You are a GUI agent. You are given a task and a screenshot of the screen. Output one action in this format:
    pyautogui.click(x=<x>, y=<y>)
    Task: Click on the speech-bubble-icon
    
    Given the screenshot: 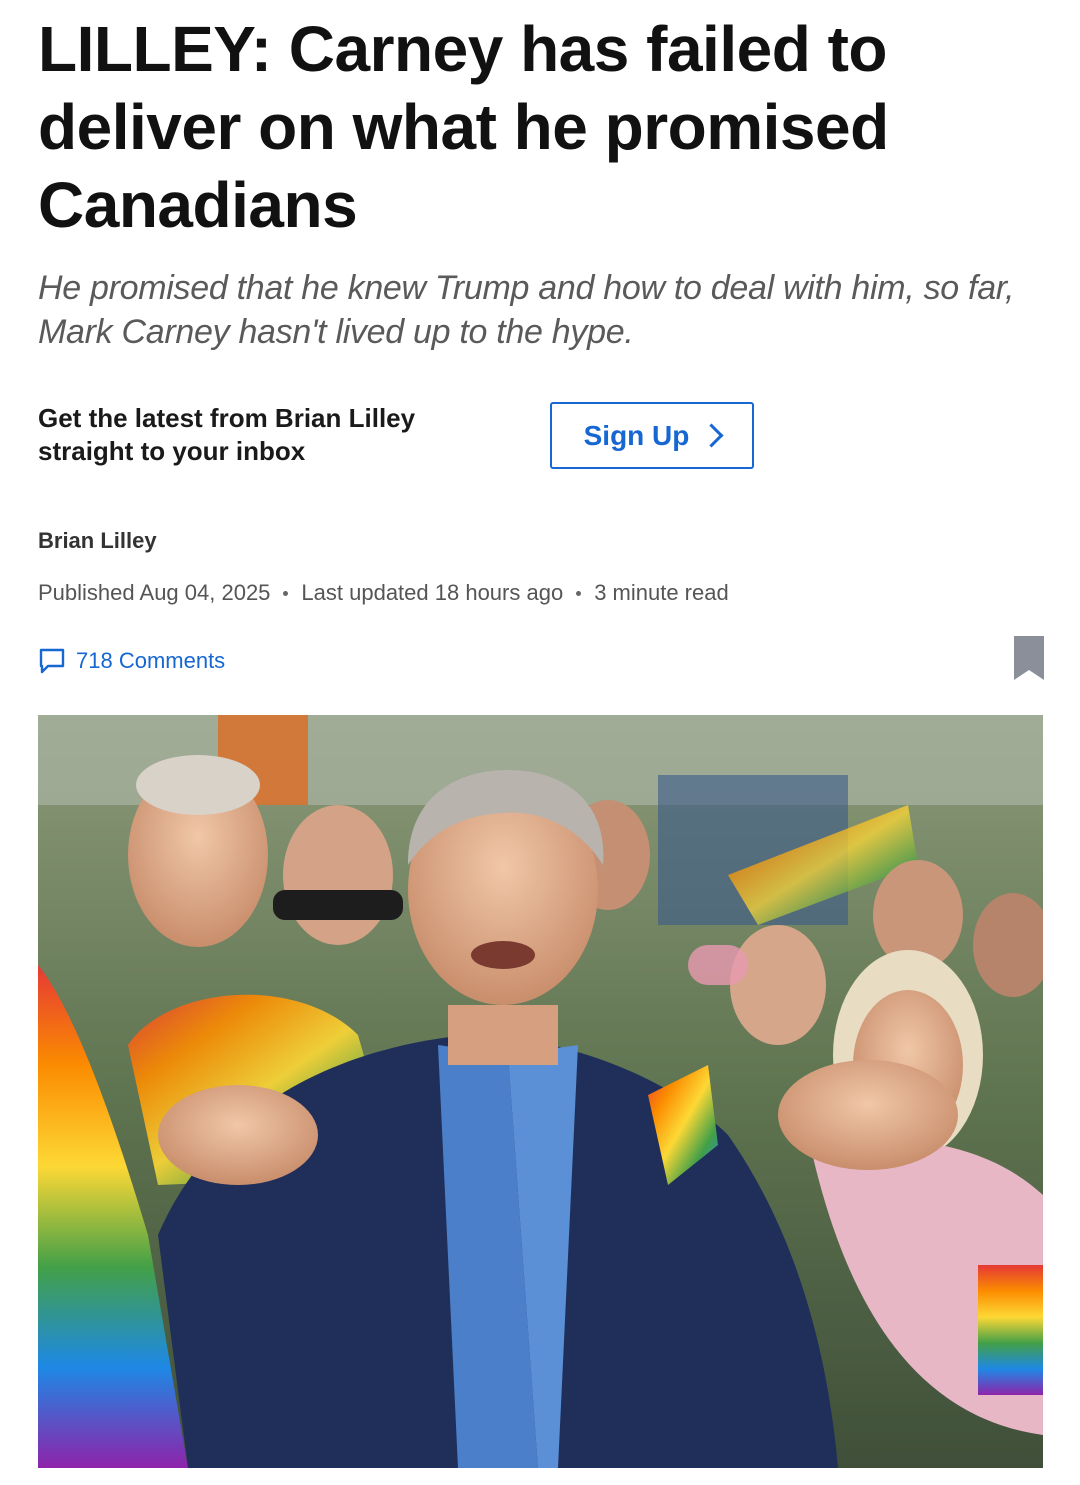 What is the action you would take?
    pyautogui.click(x=52, y=661)
    